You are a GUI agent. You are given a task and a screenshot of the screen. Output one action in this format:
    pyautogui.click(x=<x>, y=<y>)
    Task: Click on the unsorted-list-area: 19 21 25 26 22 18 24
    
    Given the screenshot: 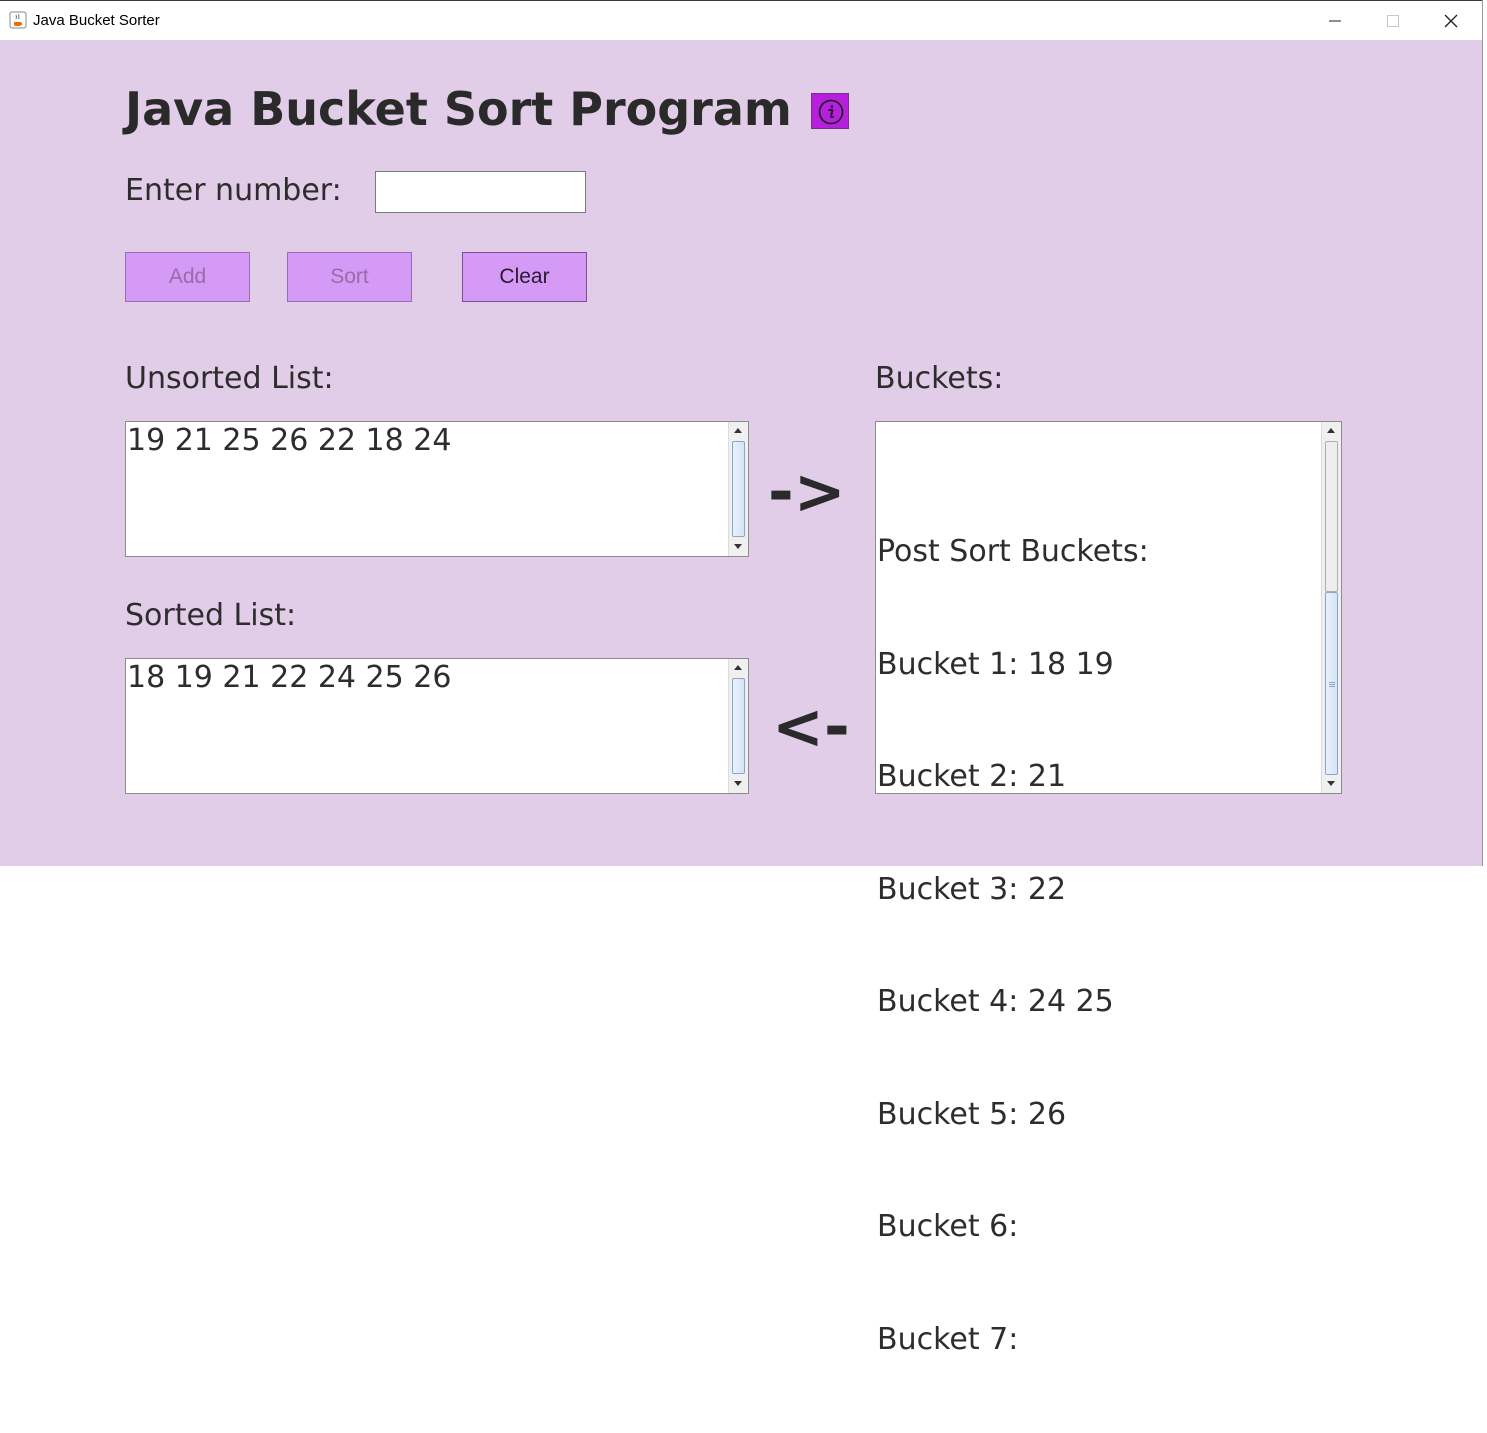 What is the action you would take?
    pyautogui.click(x=437, y=489)
    